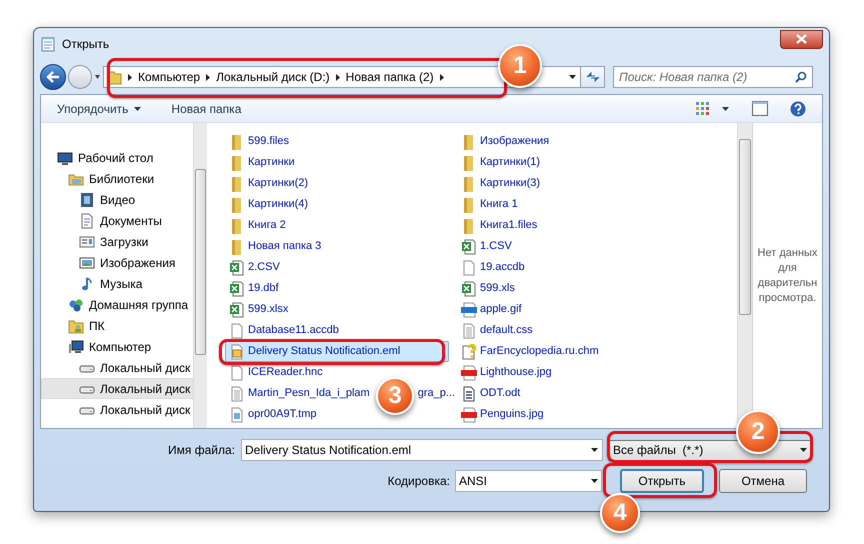 Image resolution: width=864 pixels, height=544 pixels. Describe the element at coordinates (662, 481) in the screenshot. I see `open-button: Открыть` at that location.